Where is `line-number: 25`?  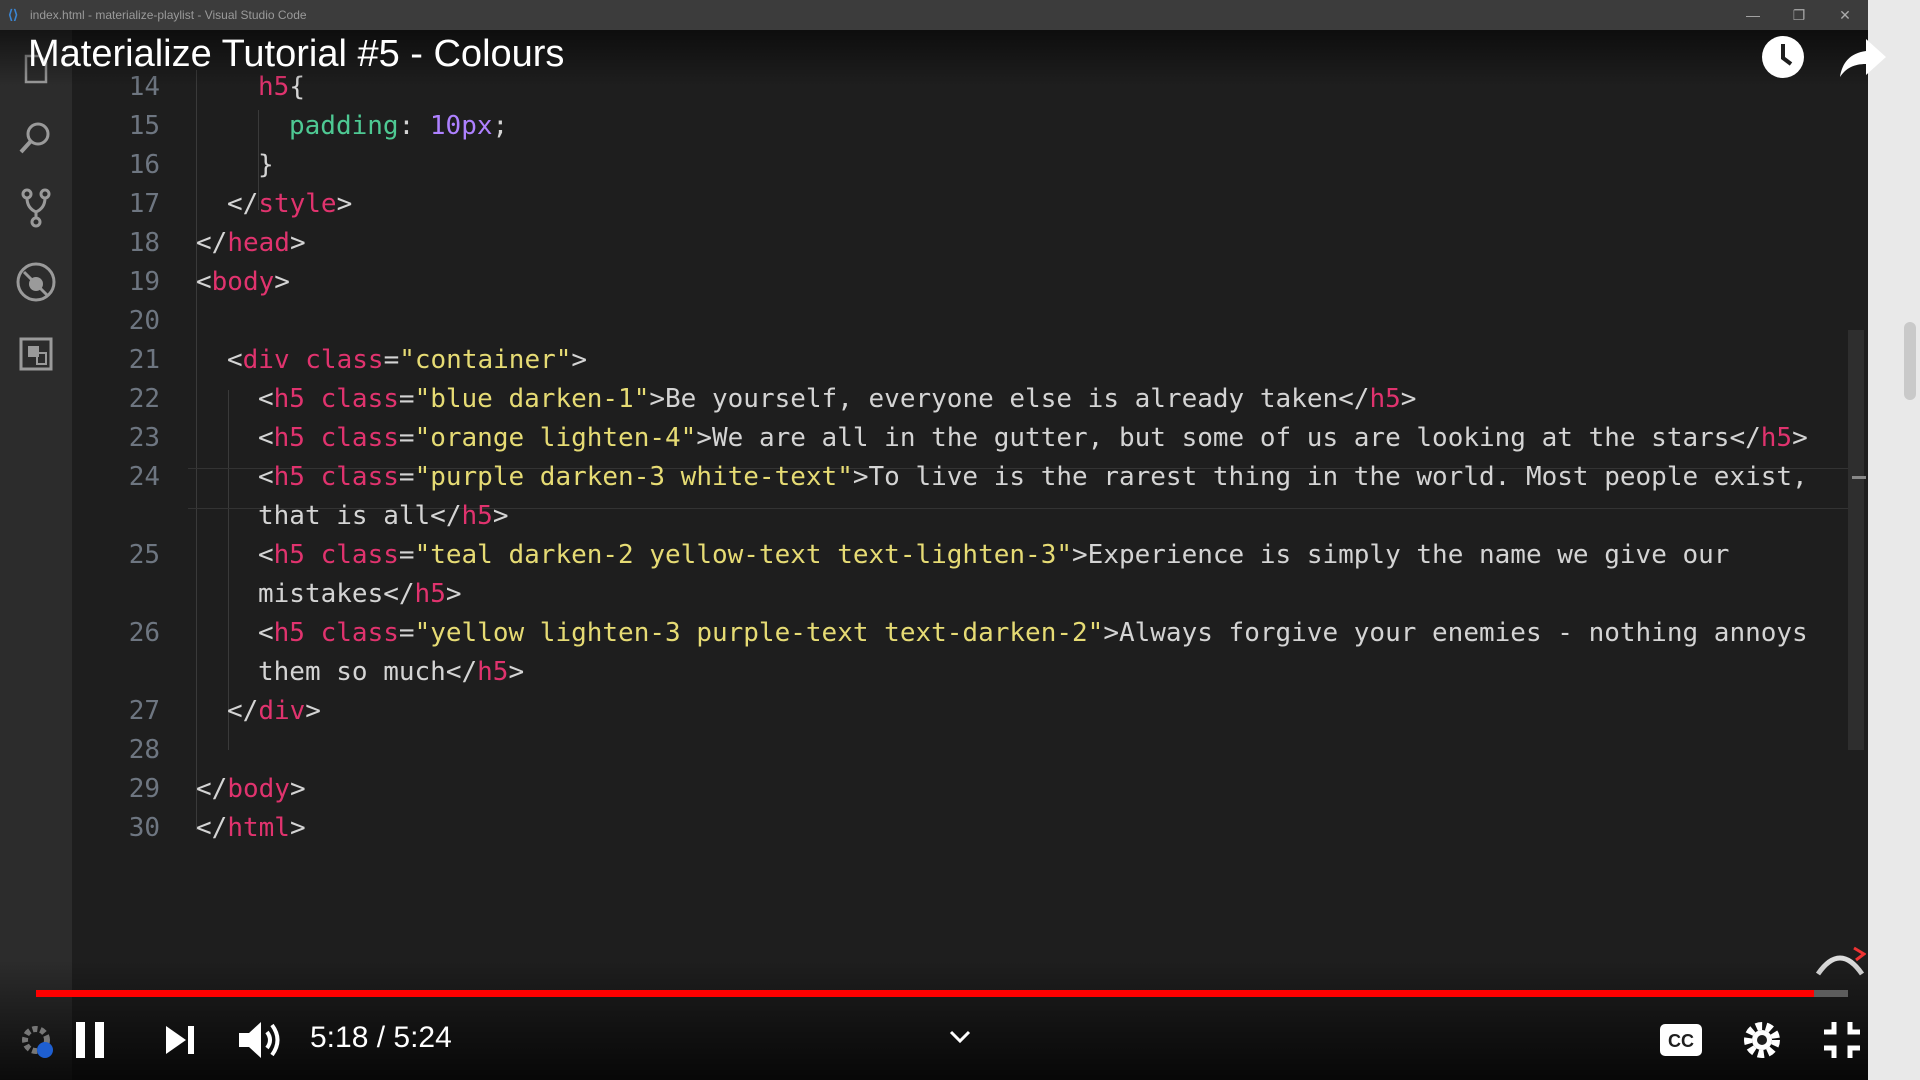
line-number: 25 is located at coordinates (144, 555).